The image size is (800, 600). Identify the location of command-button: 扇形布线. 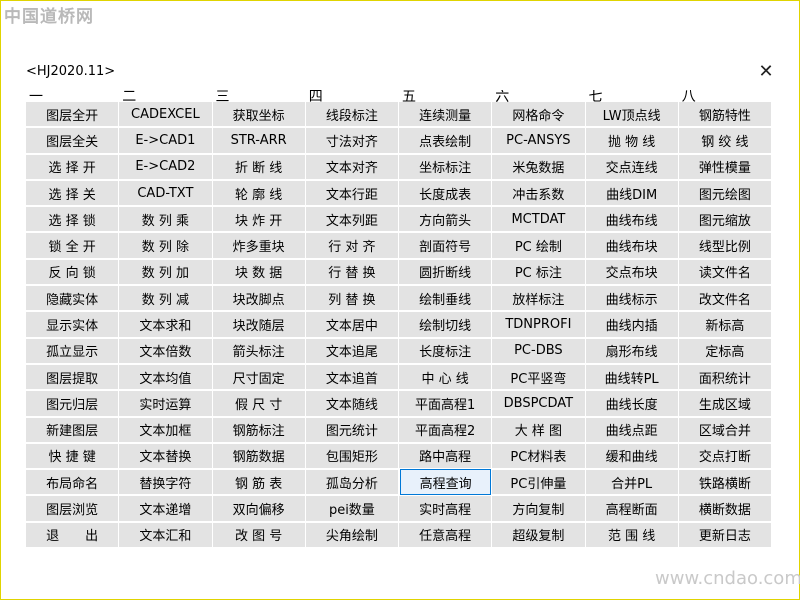
(632, 350).